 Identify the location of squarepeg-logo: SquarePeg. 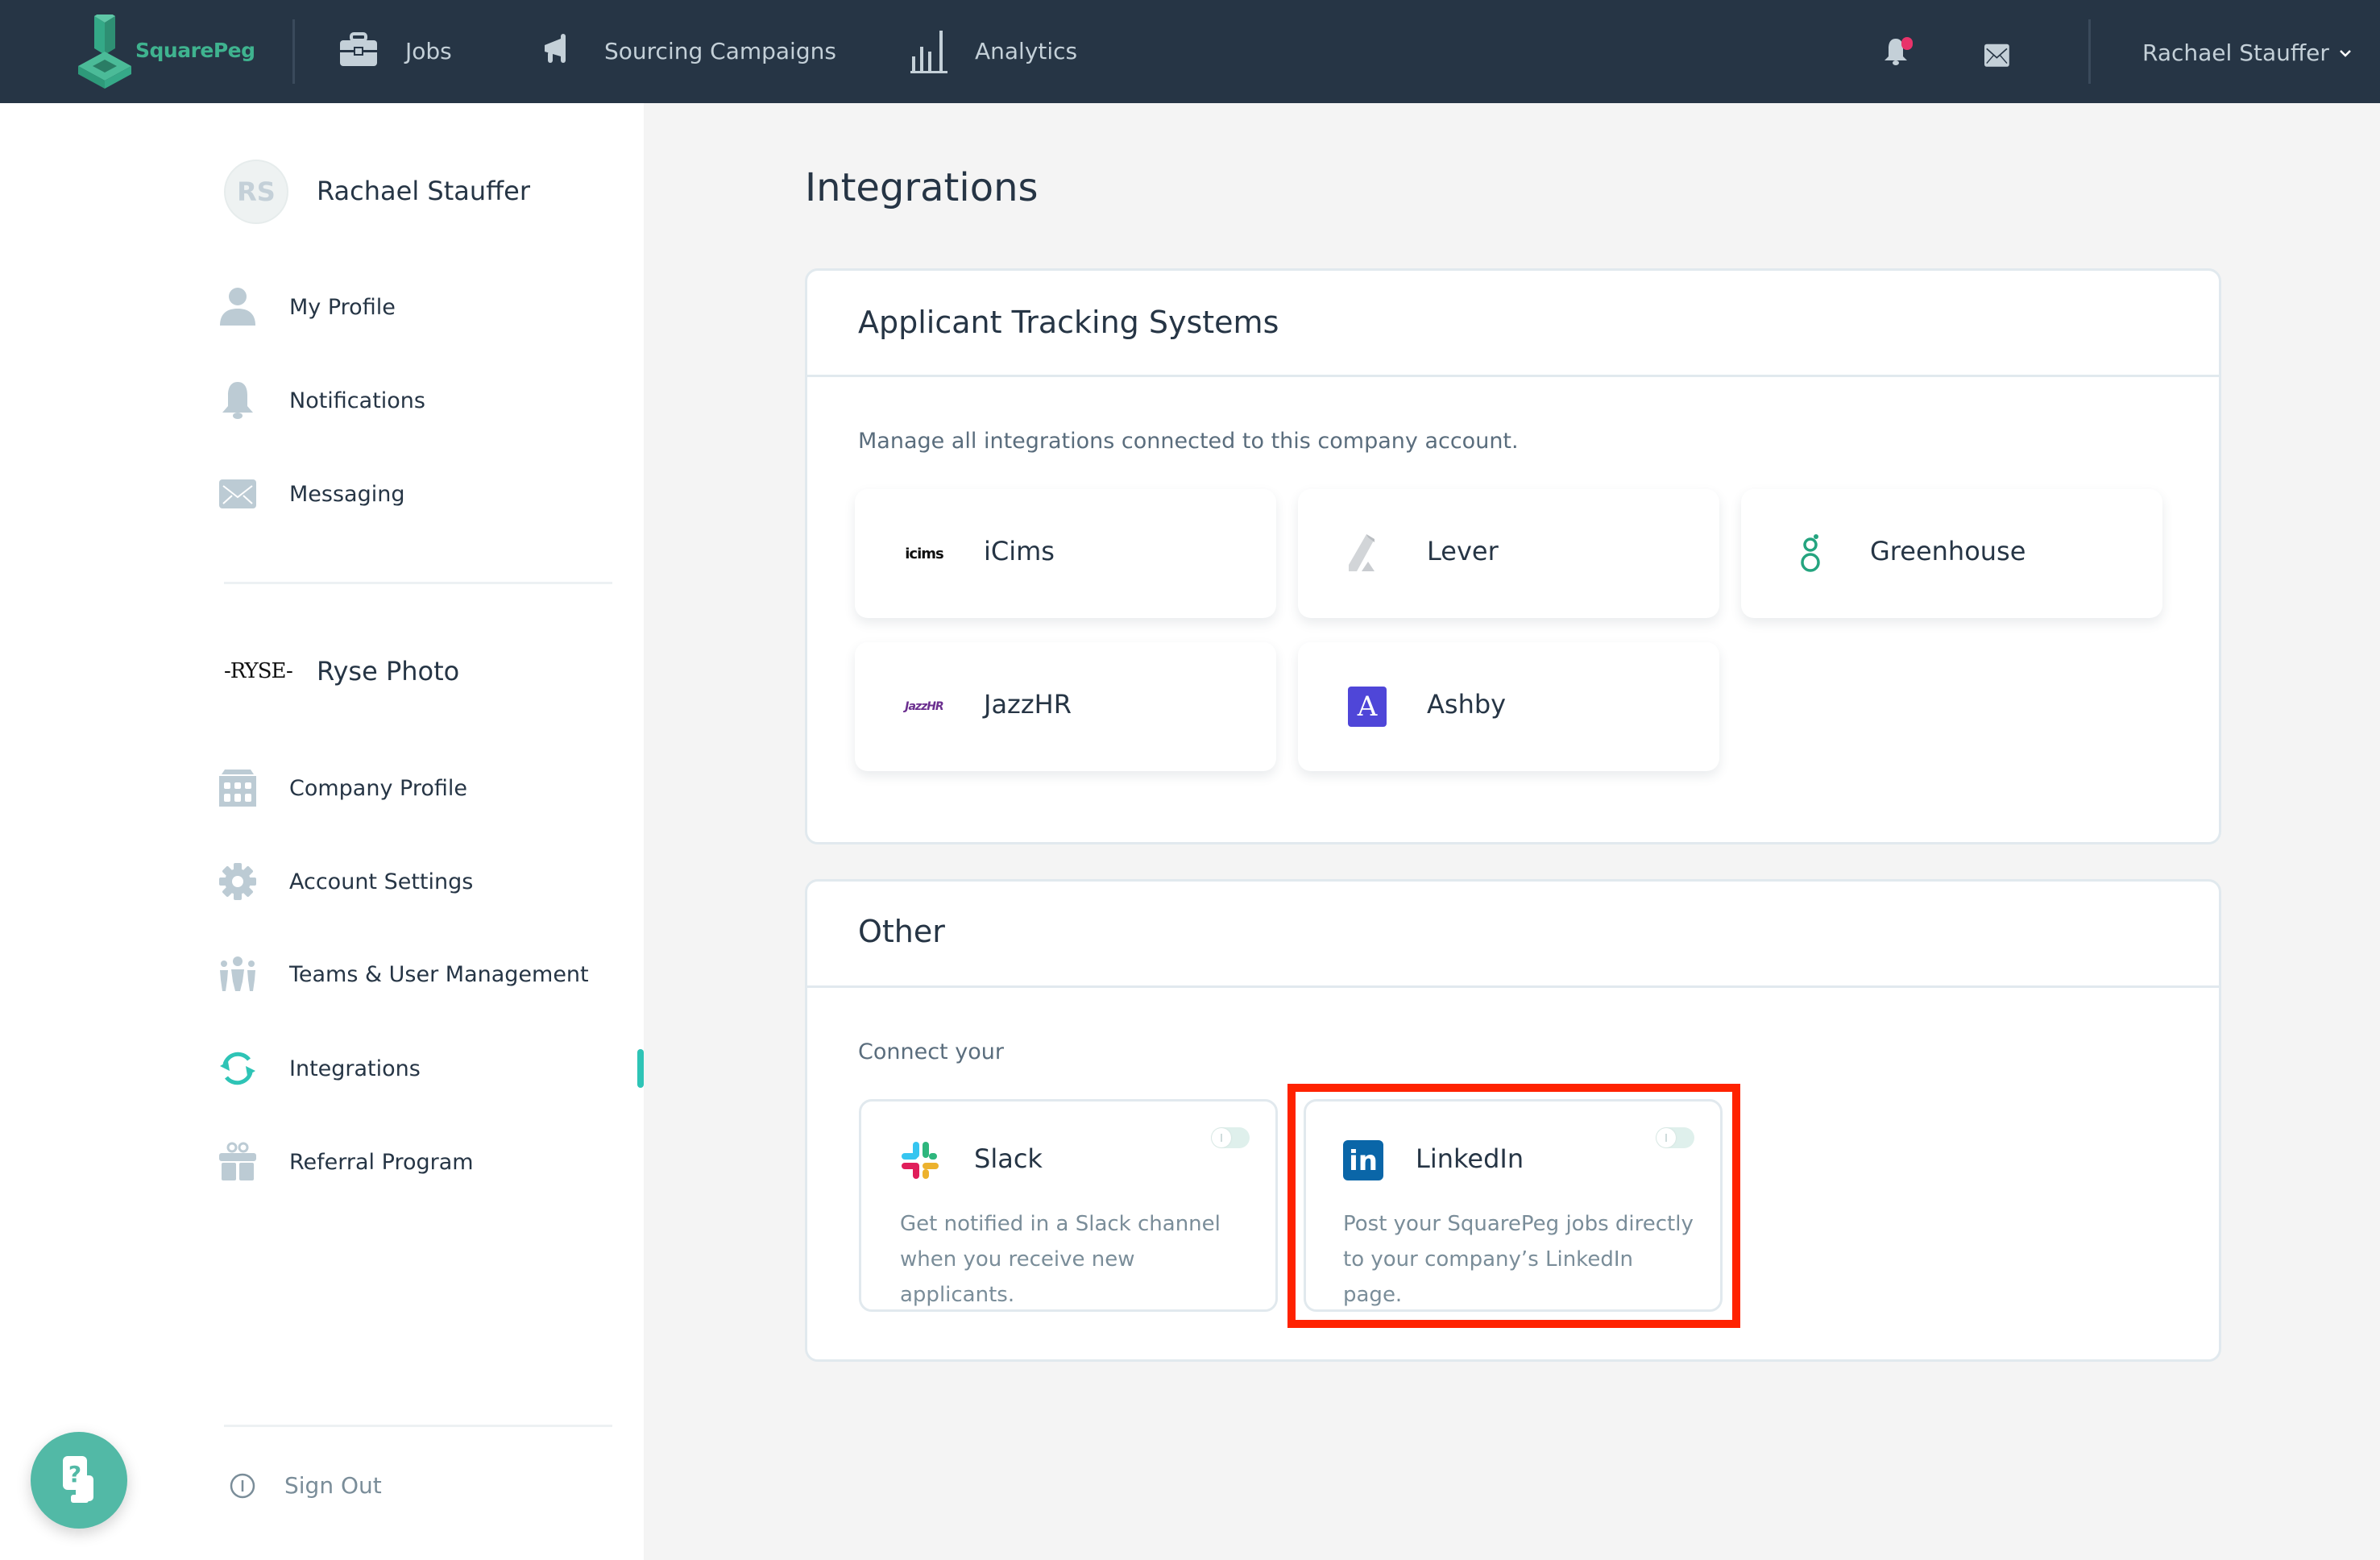
(166, 52).